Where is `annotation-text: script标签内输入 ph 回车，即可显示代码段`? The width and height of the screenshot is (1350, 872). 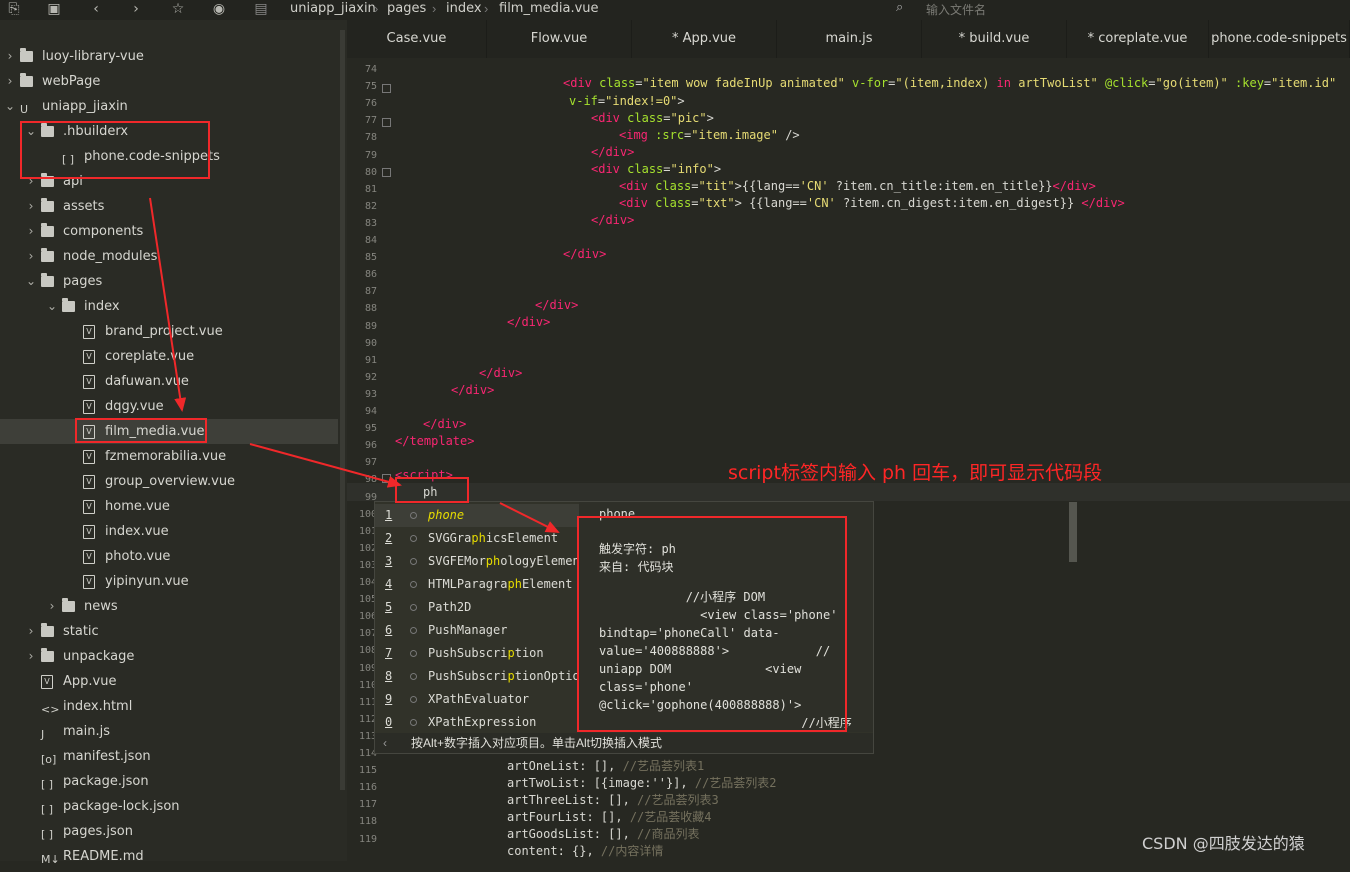
annotation-text: script标签内输入 ph 回车，即可显示代码段 is located at coordinates (915, 473).